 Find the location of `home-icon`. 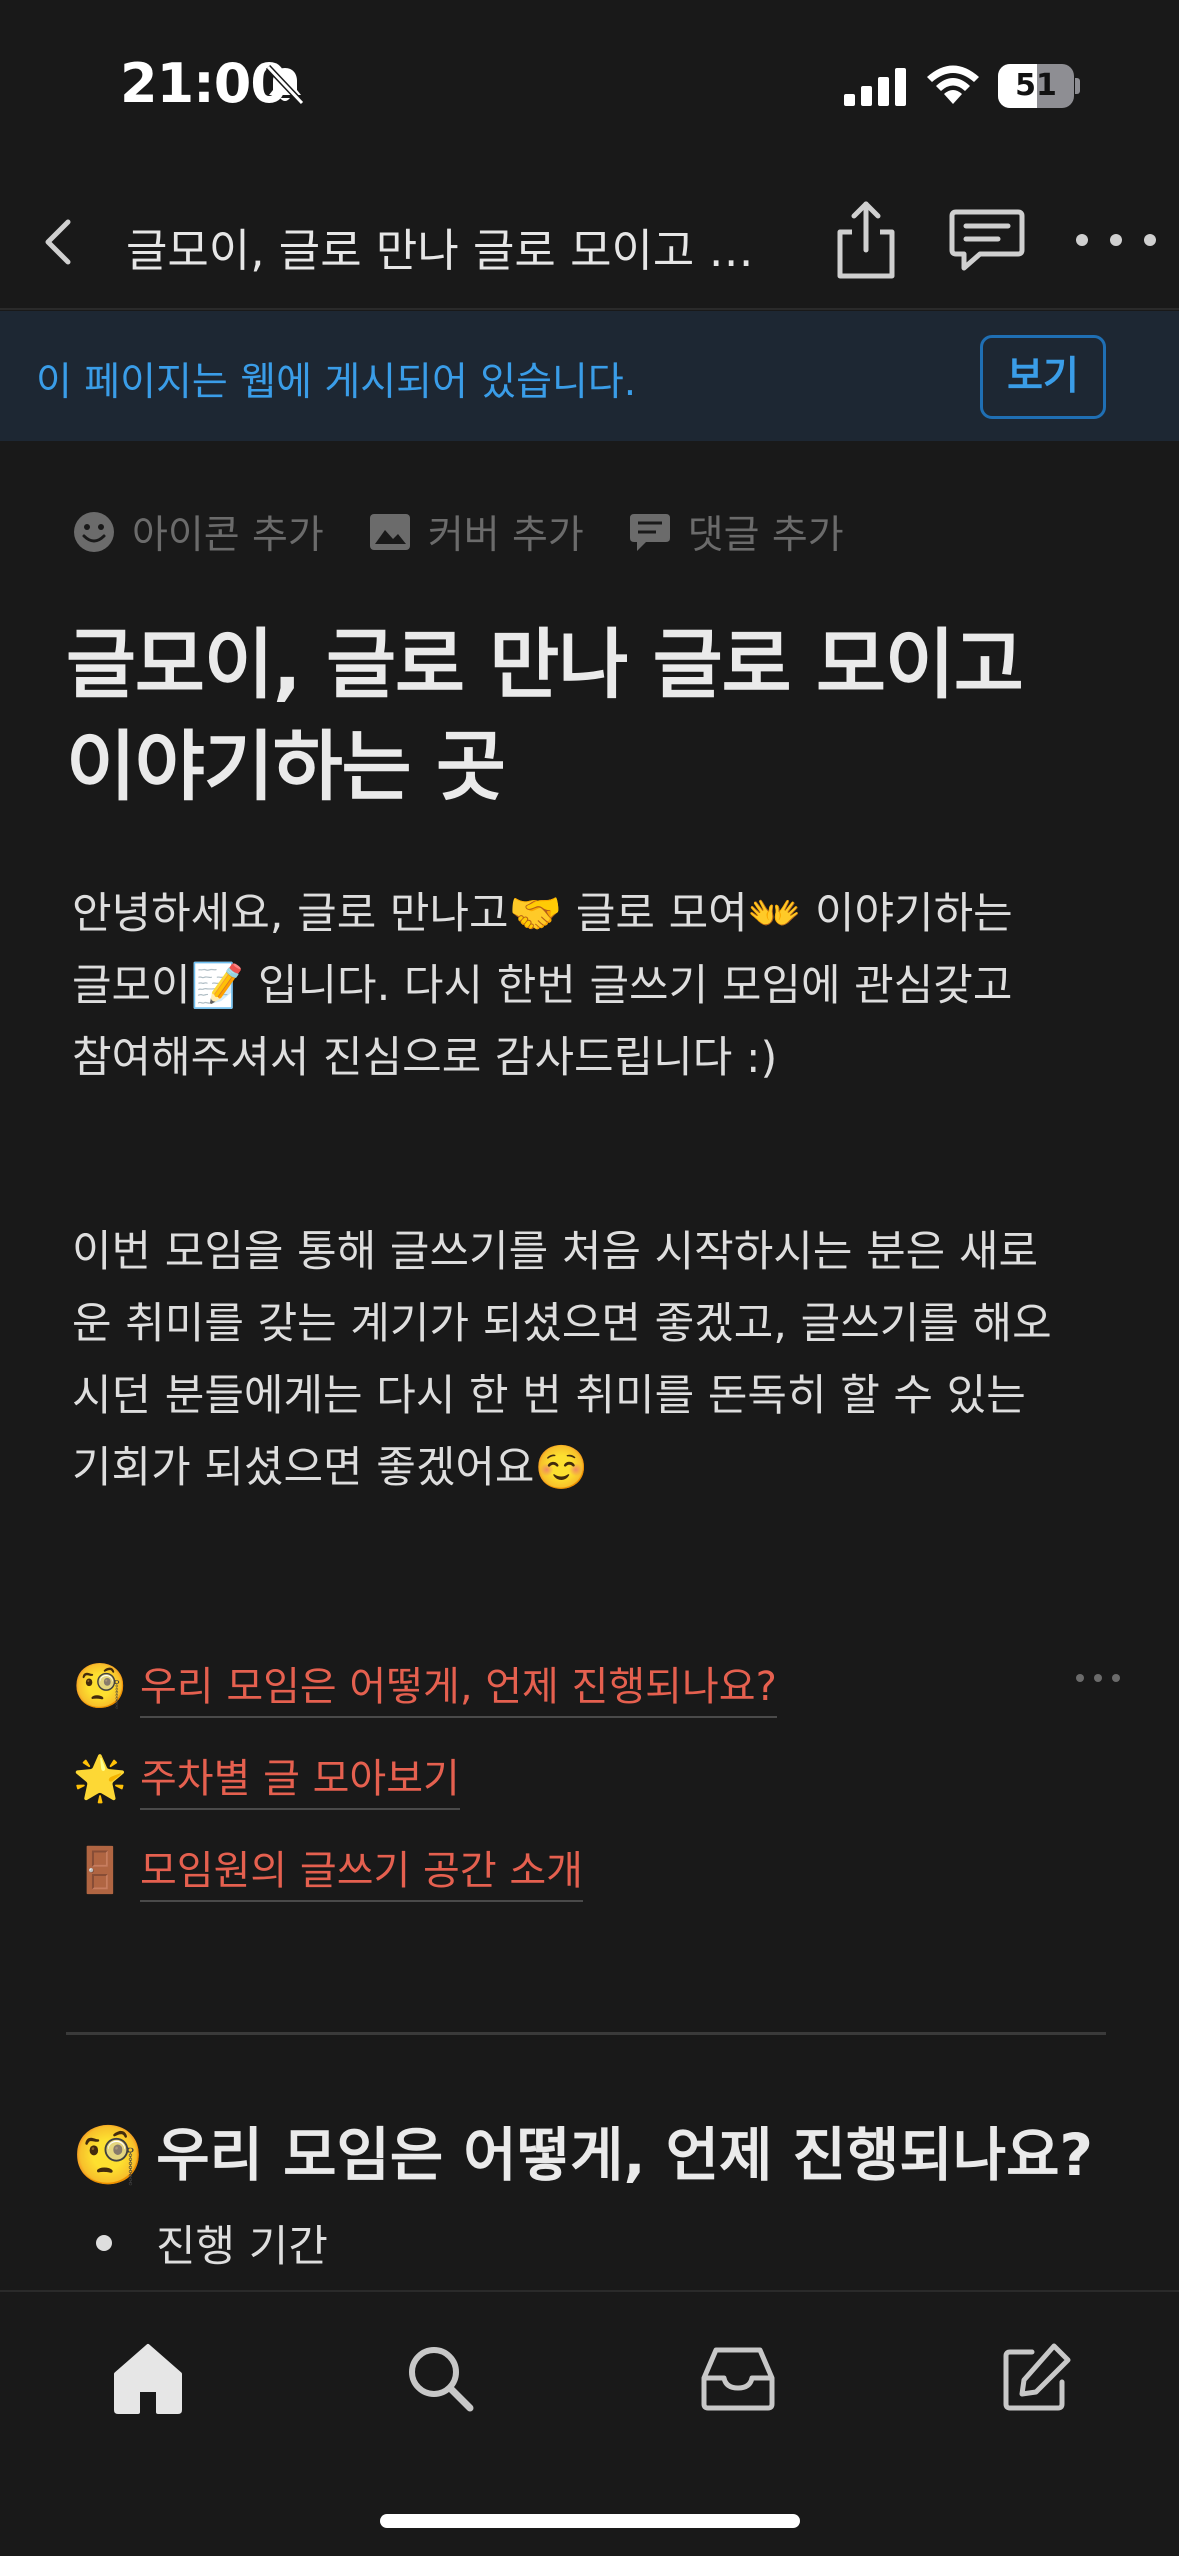

home-icon is located at coordinates (148, 2378).